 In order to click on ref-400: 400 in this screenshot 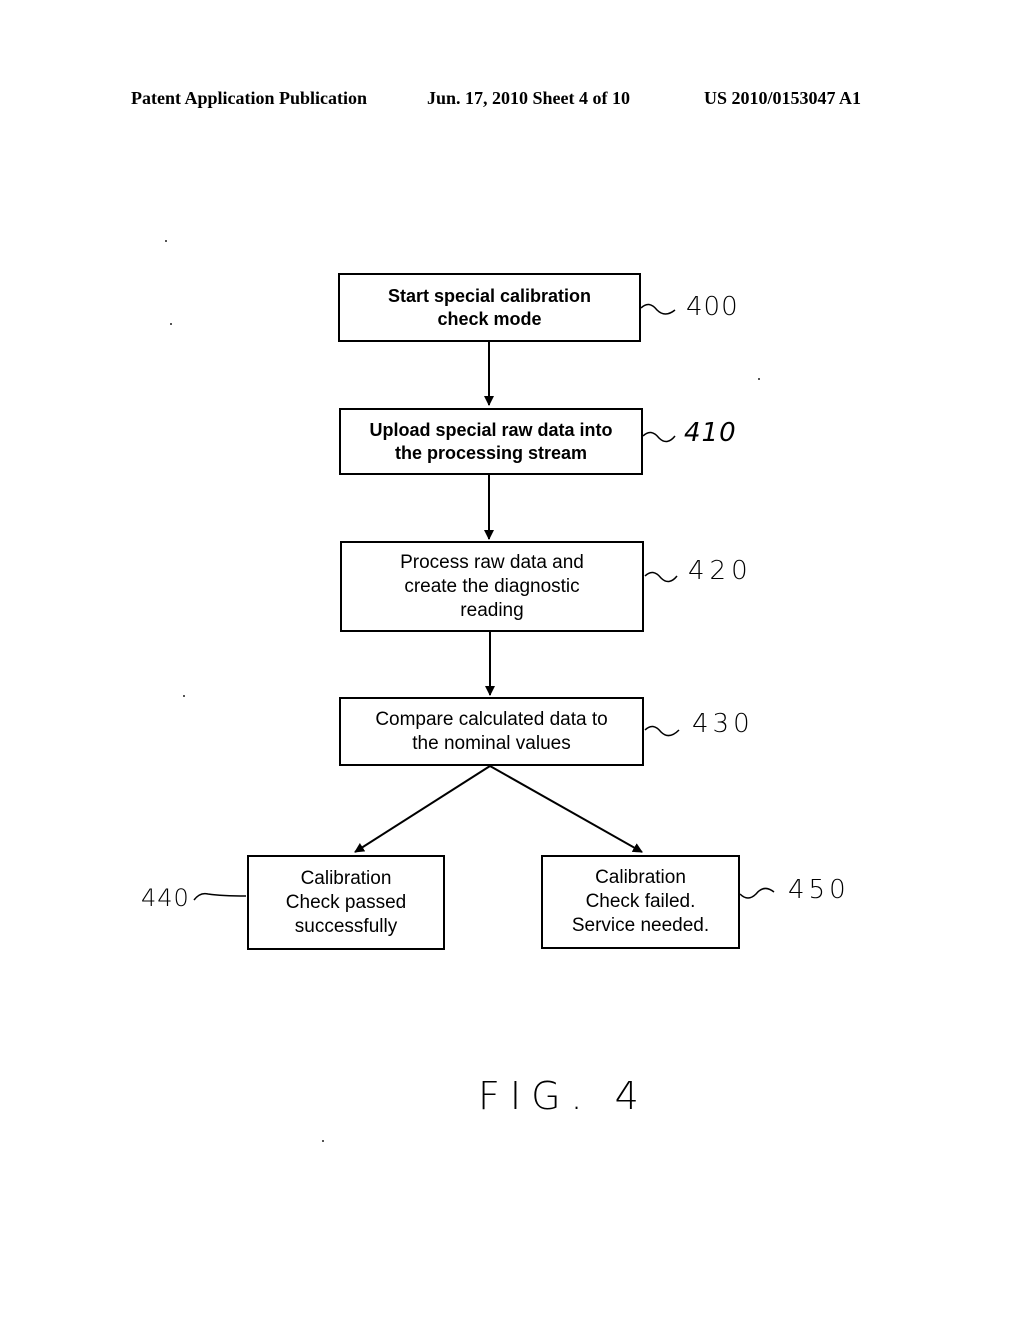, I will do `click(712, 307)`.